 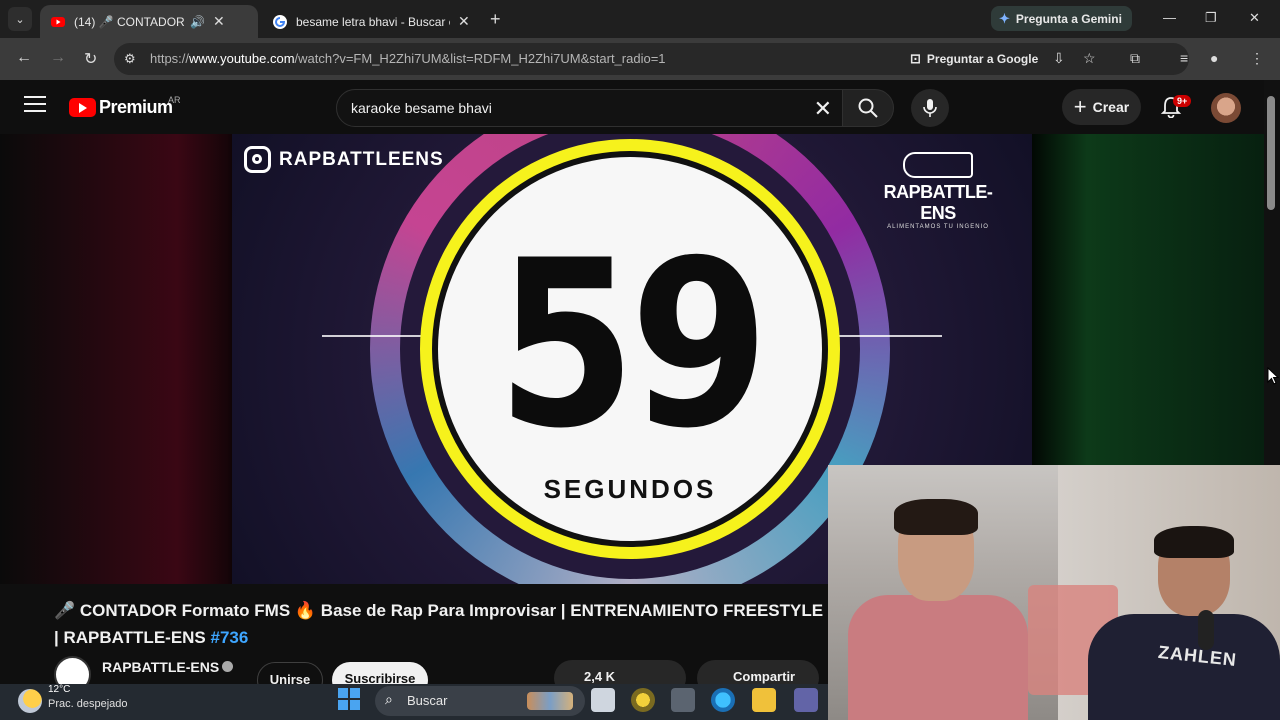 I want to click on channel-avatar, so click(x=72, y=670).